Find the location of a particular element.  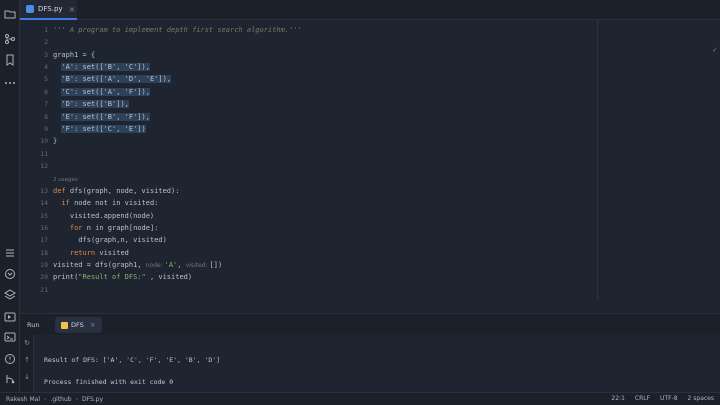

line-ending: CRLF is located at coordinates (642, 398).